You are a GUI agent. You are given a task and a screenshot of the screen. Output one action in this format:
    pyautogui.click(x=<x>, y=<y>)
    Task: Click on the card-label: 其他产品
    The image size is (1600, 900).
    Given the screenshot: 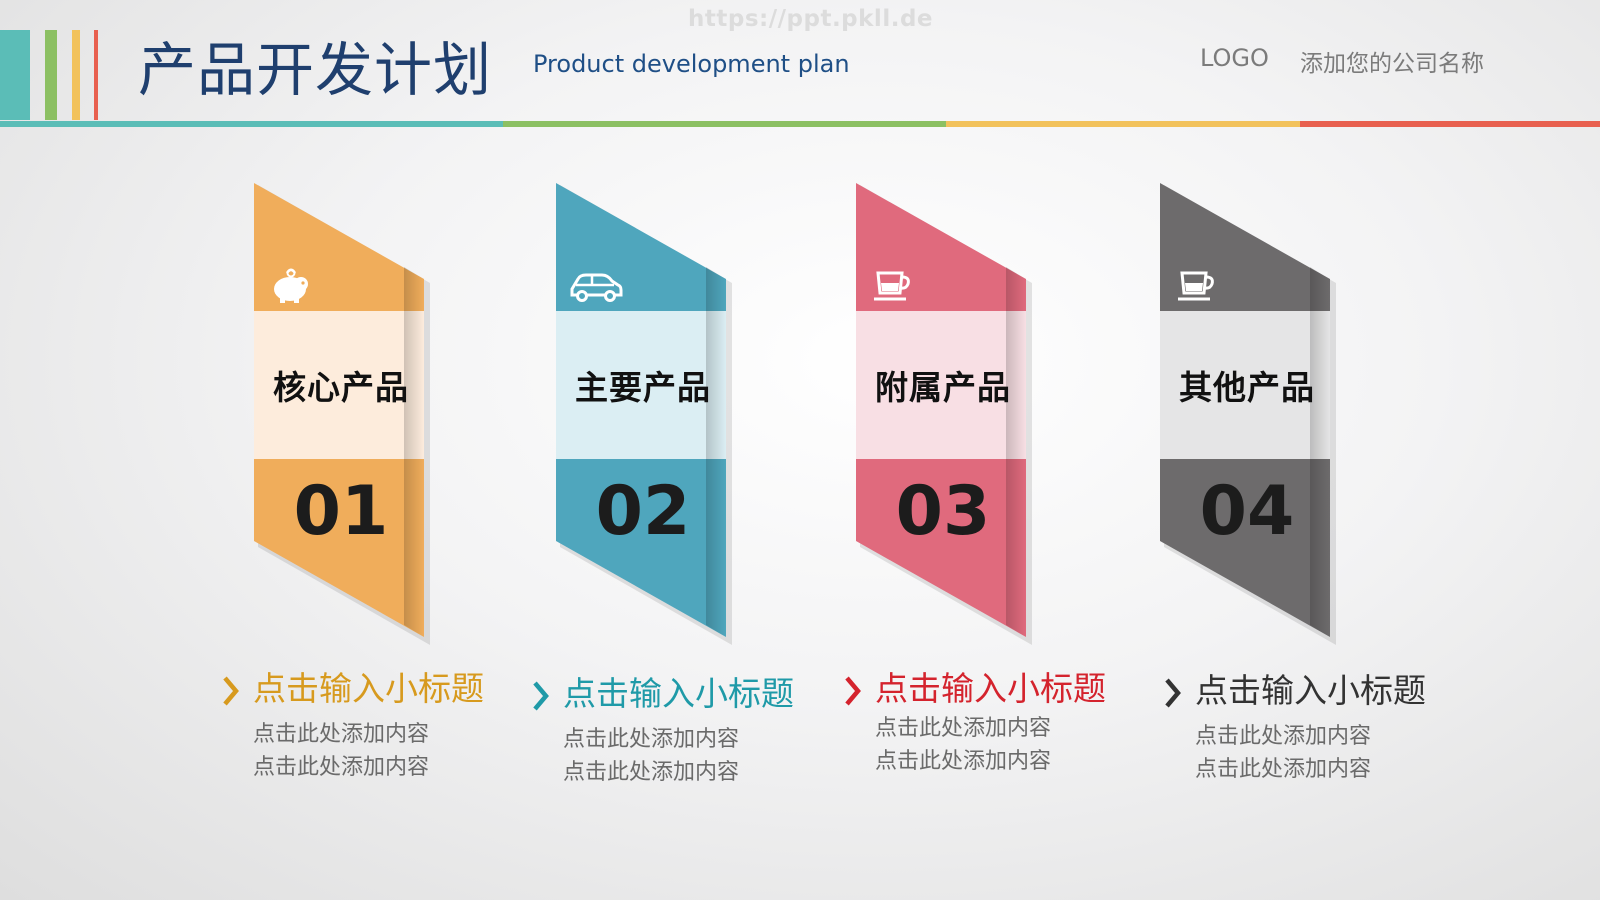 What is the action you would take?
    pyautogui.click(x=1247, y=387)
    